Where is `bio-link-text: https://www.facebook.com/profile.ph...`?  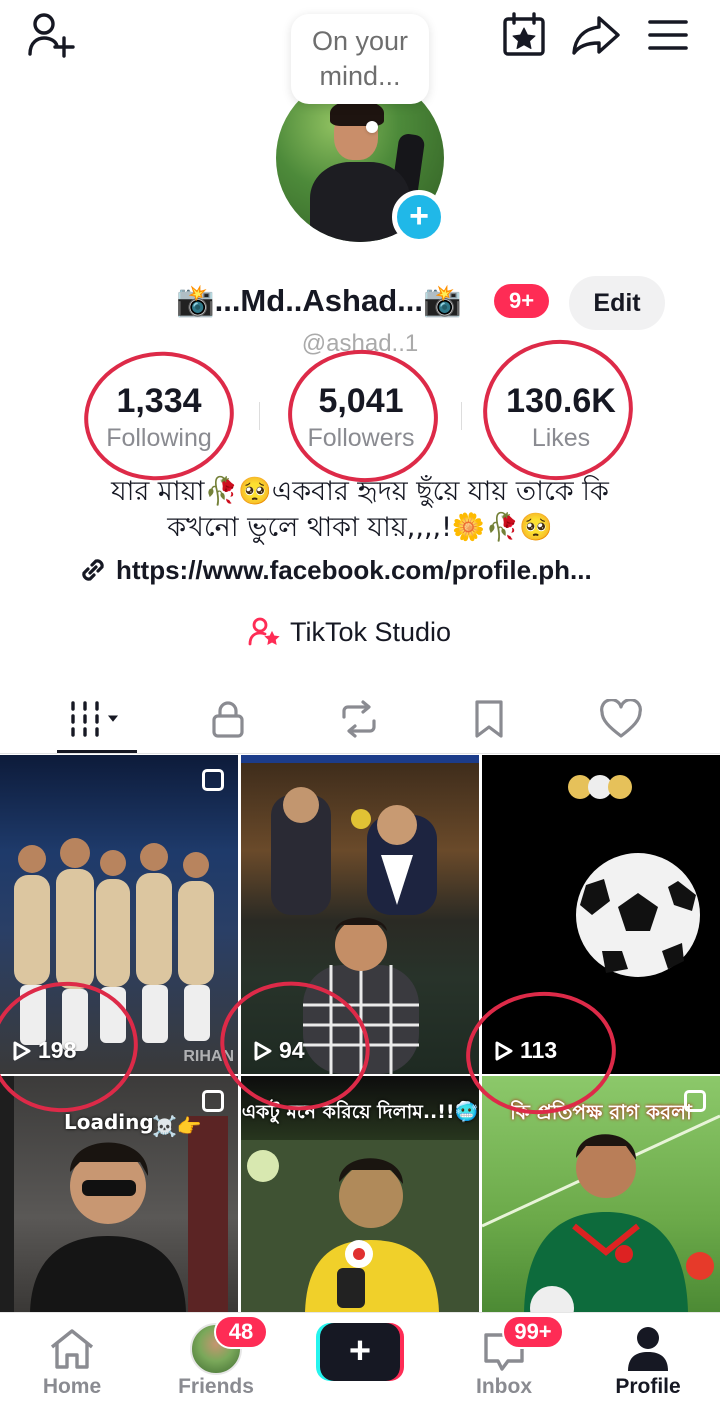
bio-link-text: https://www.facebook.com/profile.ph... is located at coordinates (354, 569).